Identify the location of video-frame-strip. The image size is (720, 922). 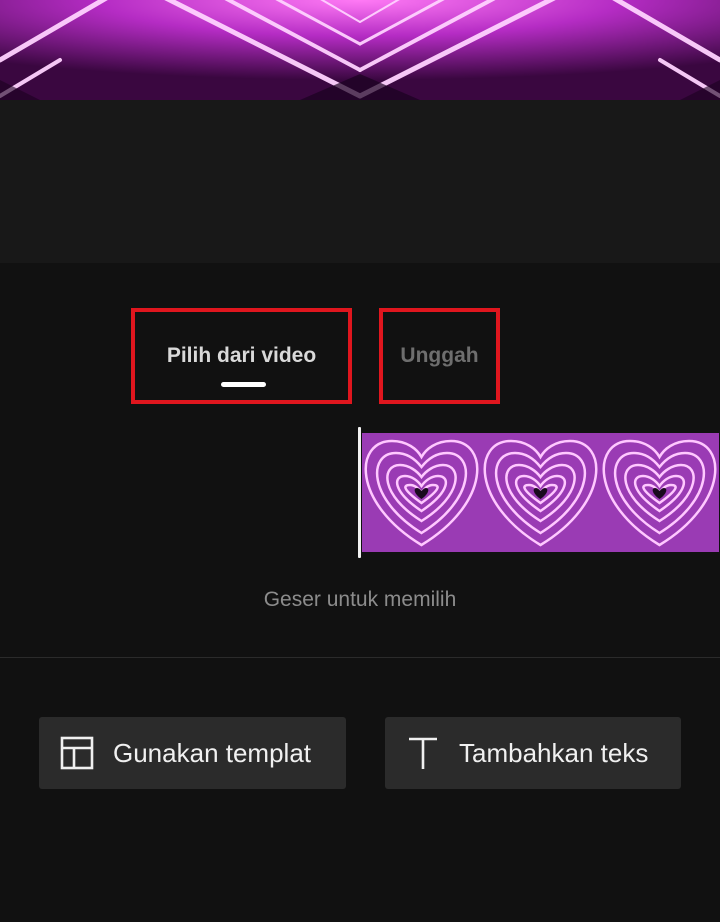
(541, 492).